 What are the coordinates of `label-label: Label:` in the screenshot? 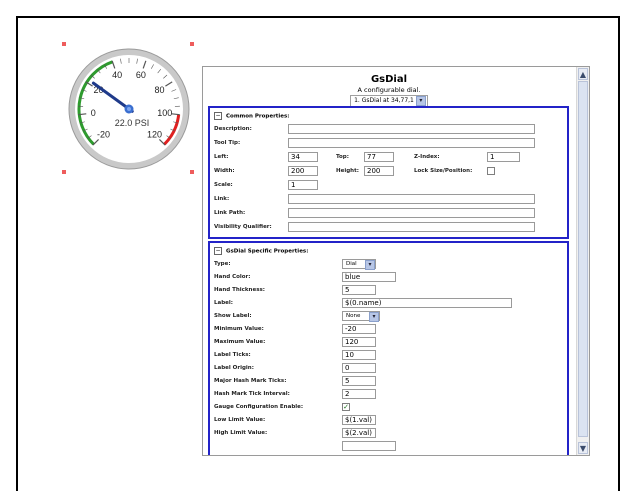 It's located at (223, 303).